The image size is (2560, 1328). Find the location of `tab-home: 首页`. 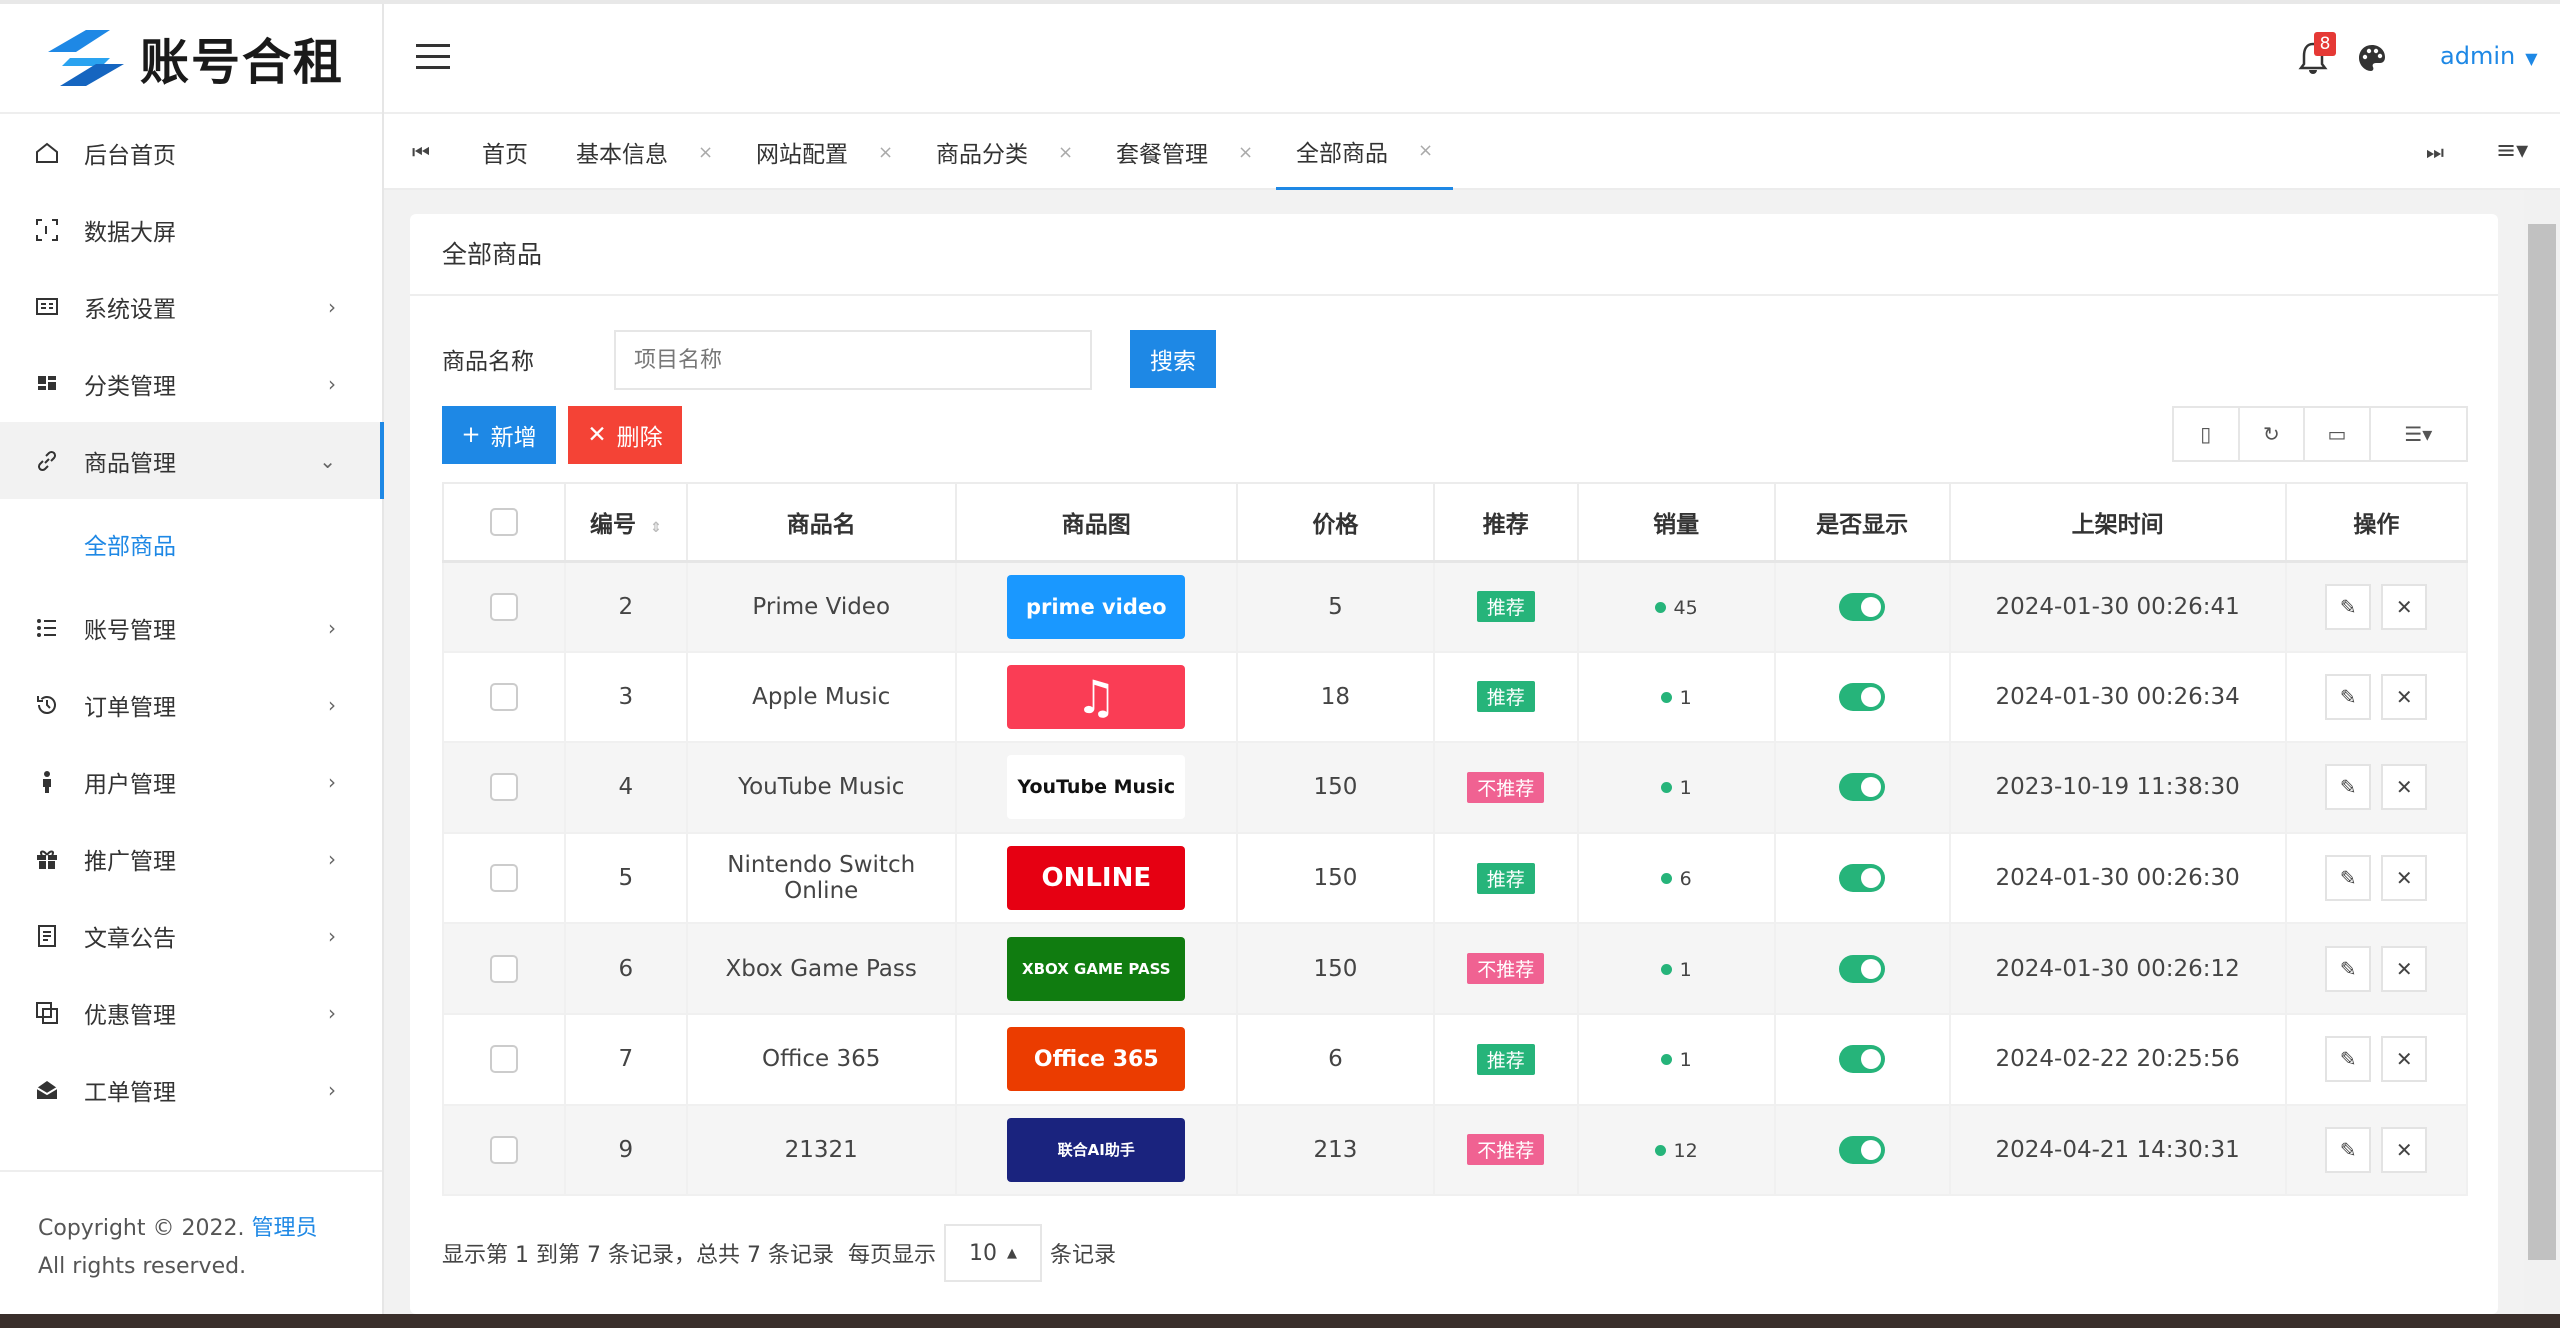

tab-home: 首页 is located at coordinates (505, 152).